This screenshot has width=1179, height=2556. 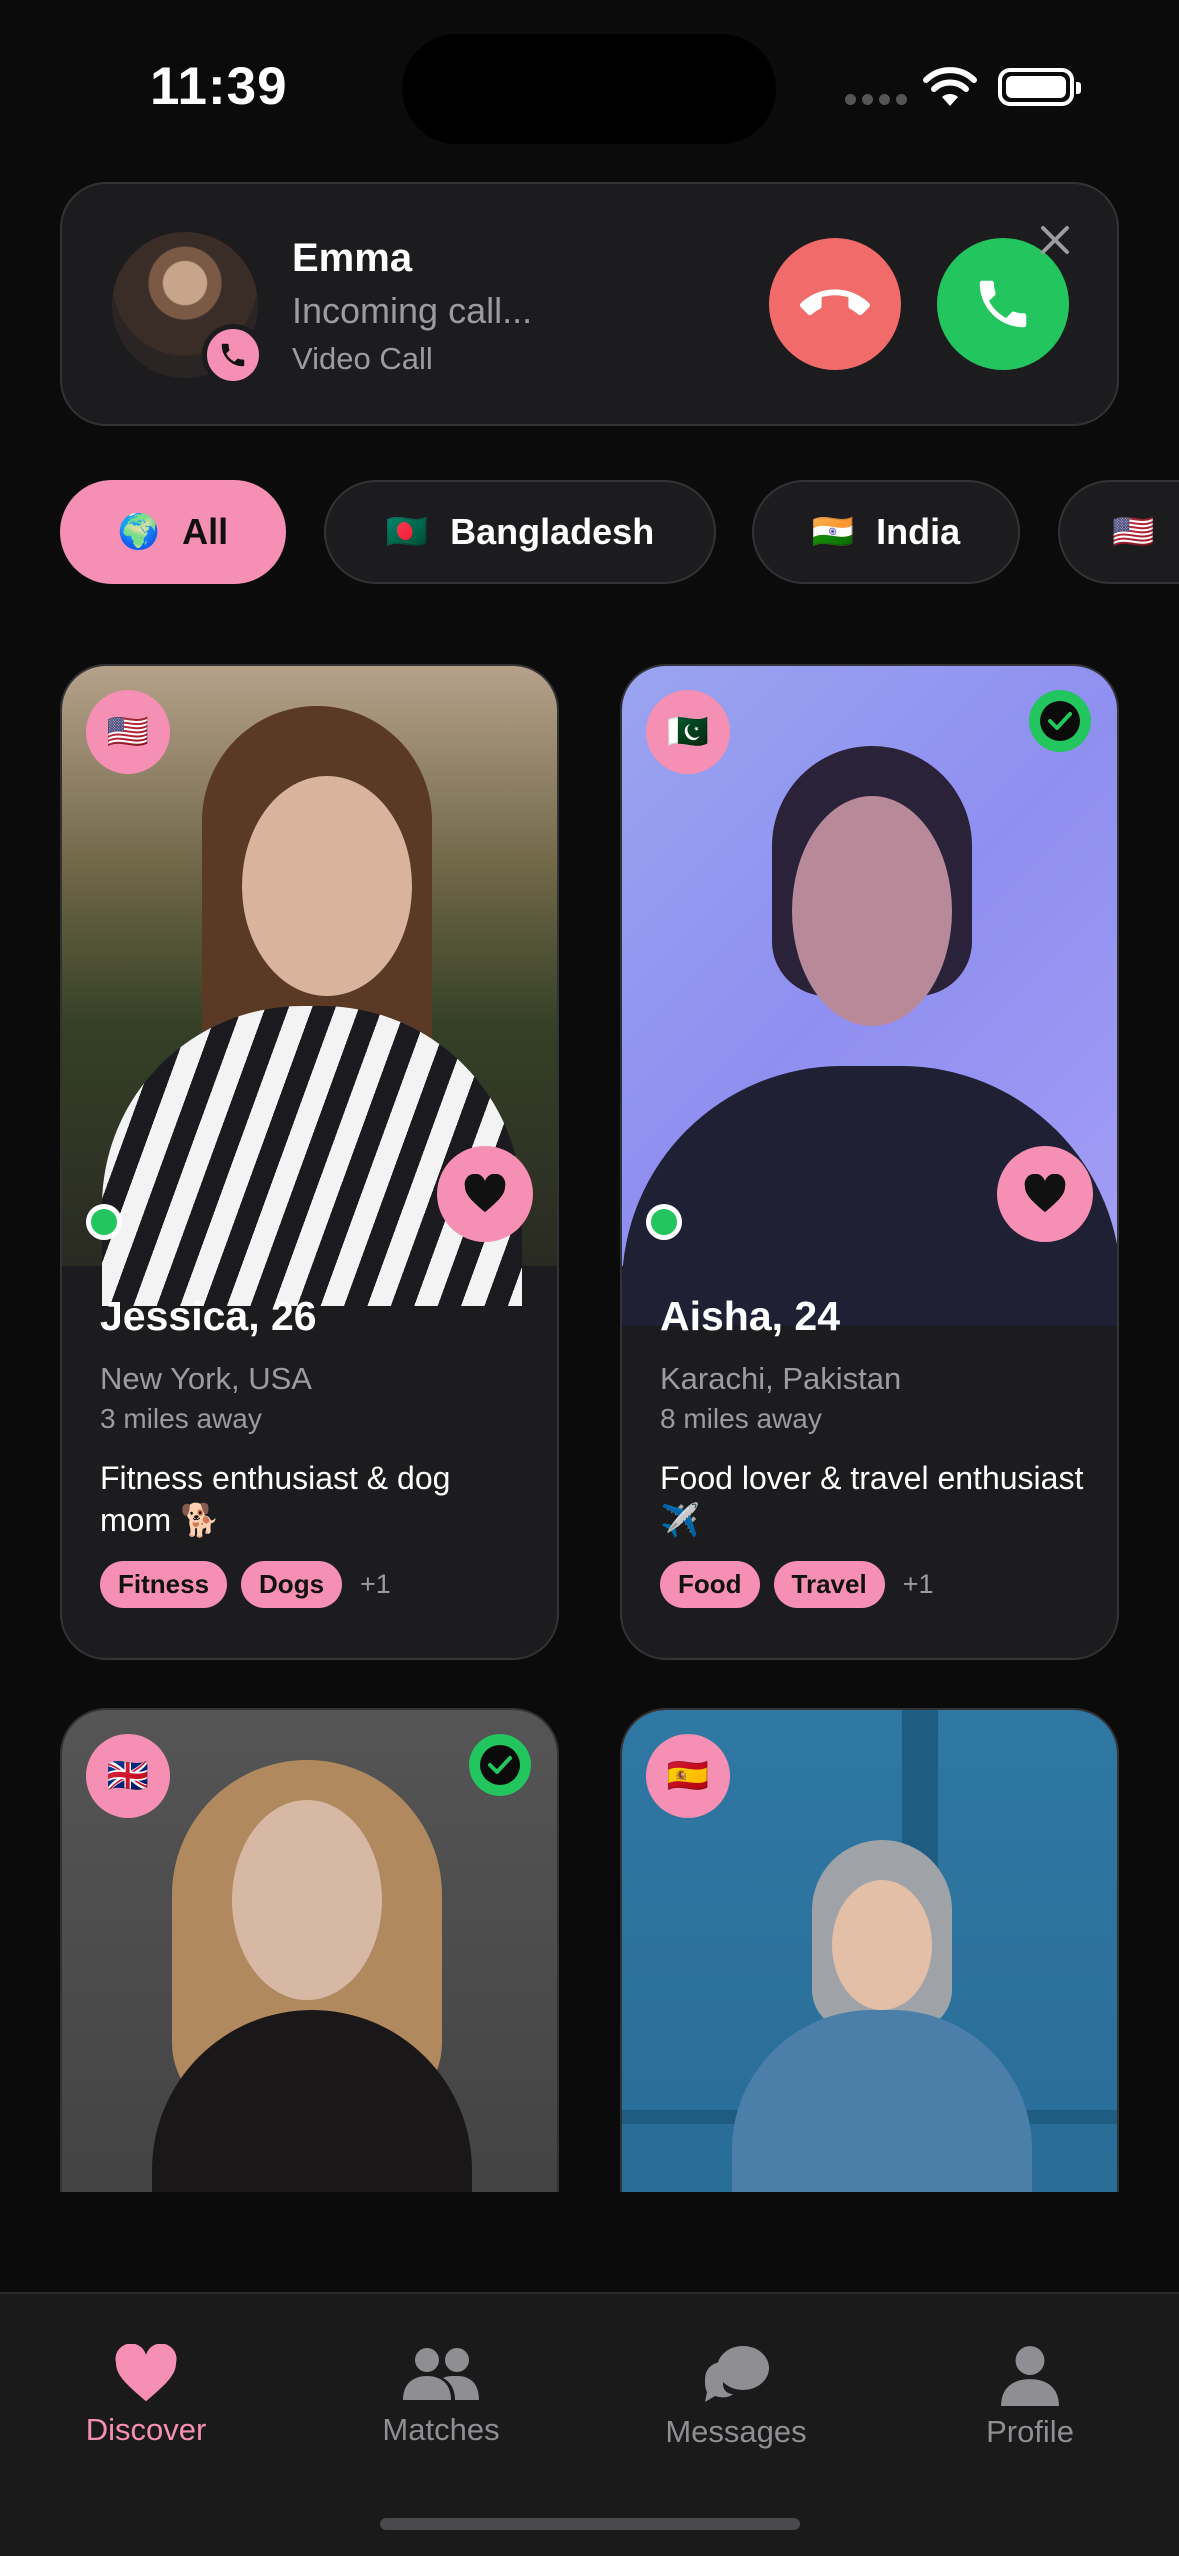 I want to click on interest-tag: Food, so click(x=710, y=1584).